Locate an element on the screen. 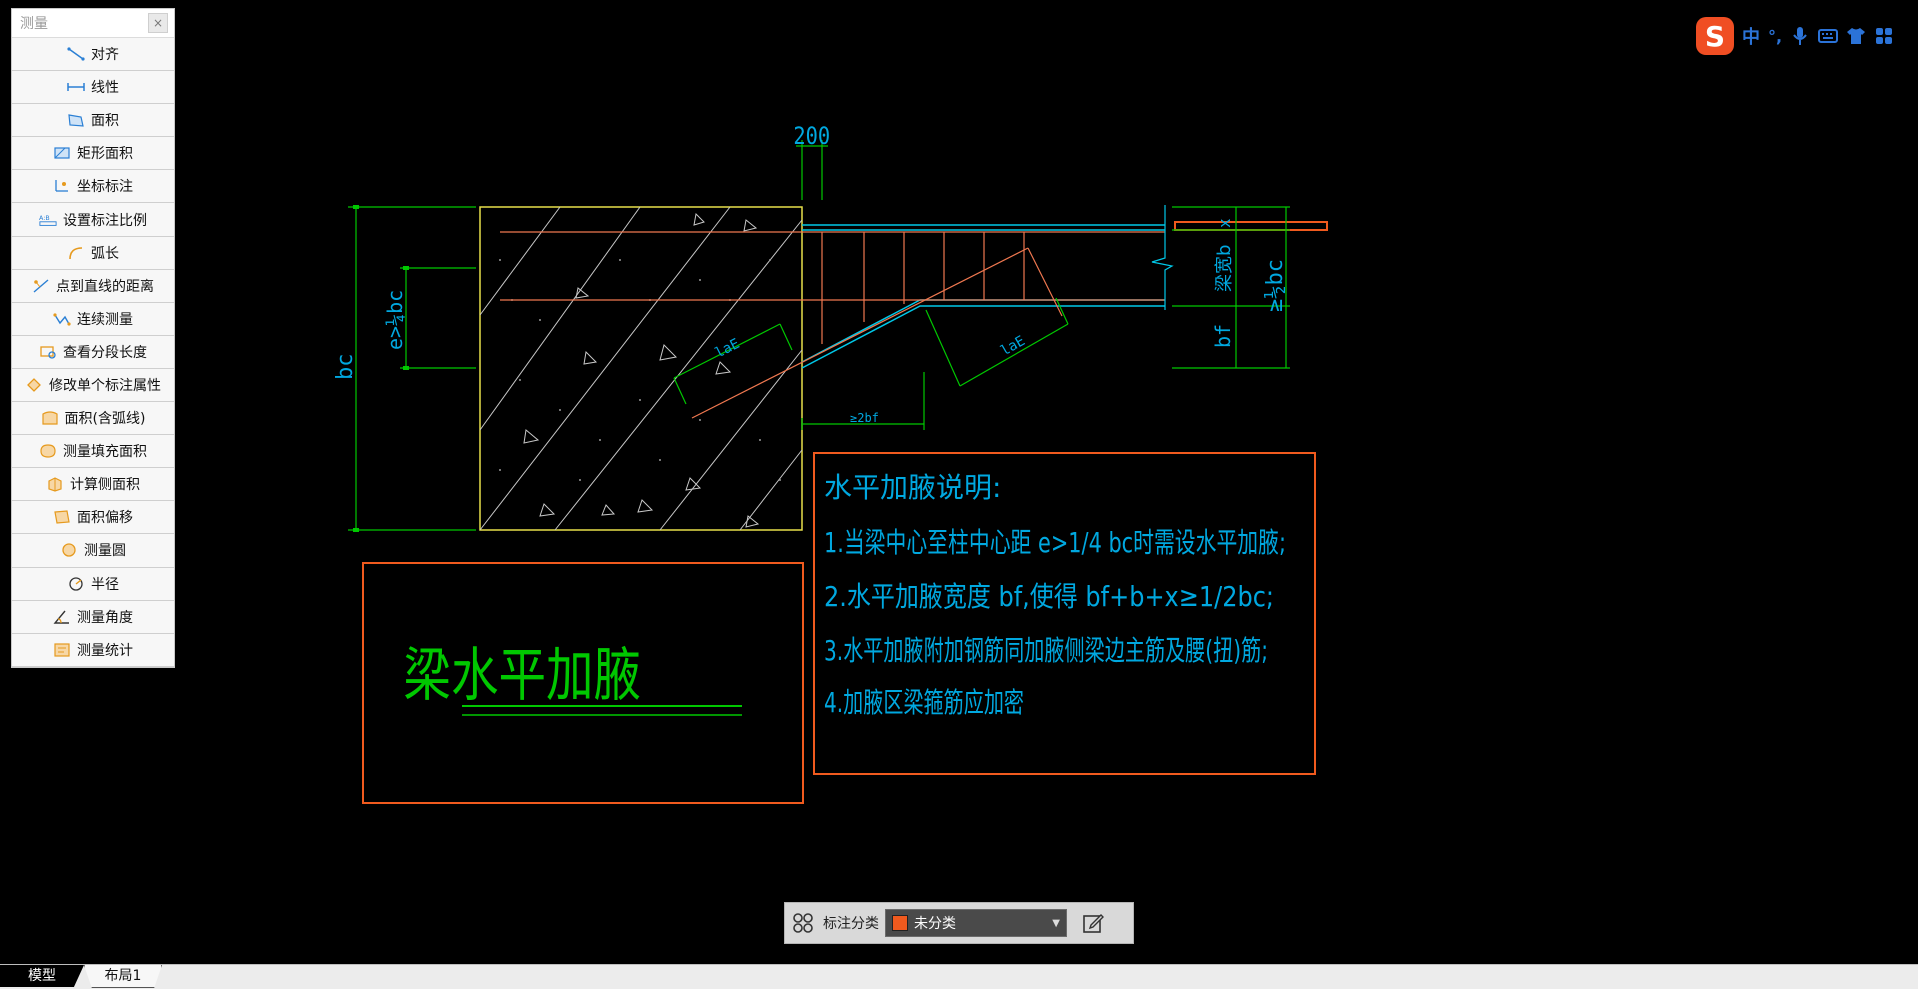  measure-item-area-offset: 面积偏移 is located at coordinates (93, 518).